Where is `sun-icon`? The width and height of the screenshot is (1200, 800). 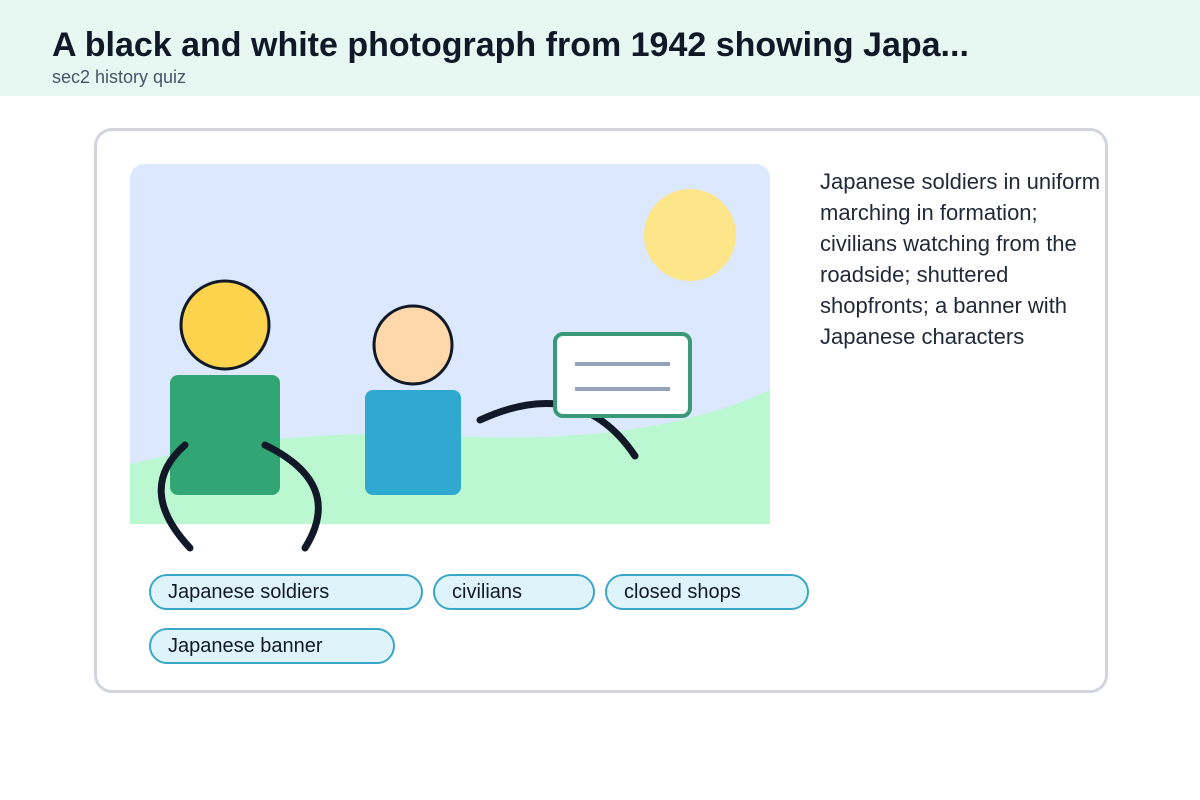
sun-icon is located at coordinates (690, 235).